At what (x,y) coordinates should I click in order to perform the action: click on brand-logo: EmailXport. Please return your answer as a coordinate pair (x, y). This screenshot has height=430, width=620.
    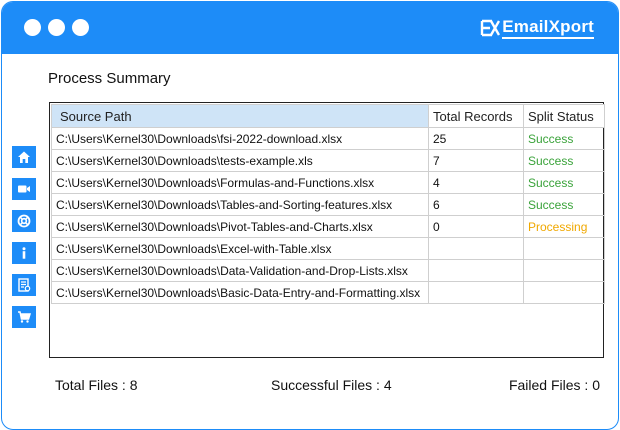
    Looking at the image, I should click on (537, 28).